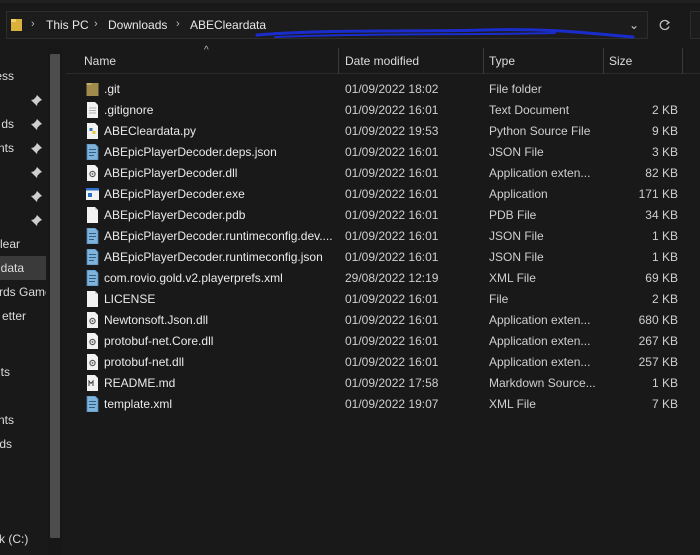  What do you see at coordinates (156, 320) in the screenshot?
I see `file-name: Newtonsoft.Json.dll` at bounding box center [156, 320].